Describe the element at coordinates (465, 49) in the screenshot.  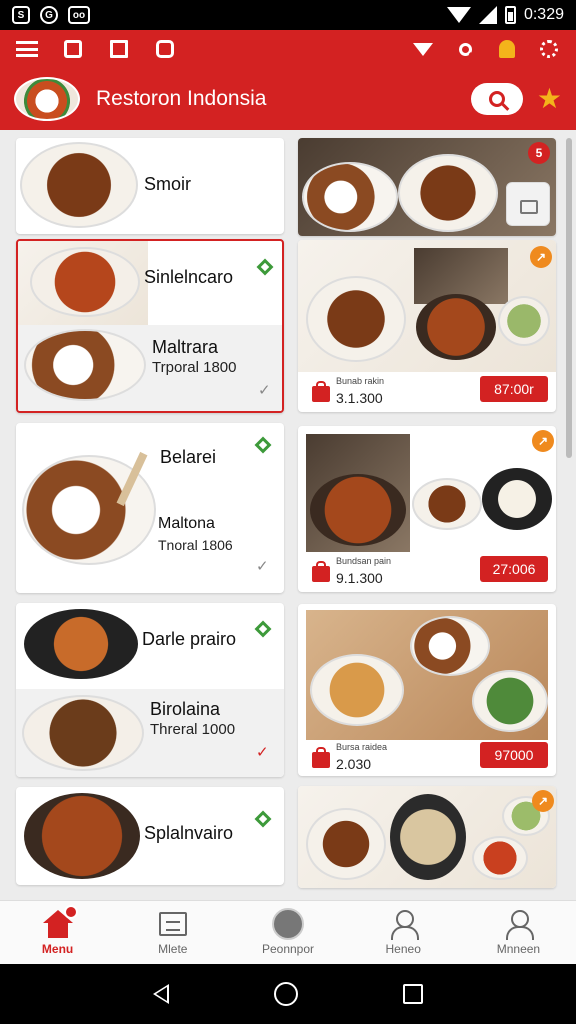
I see `search-small-icon` at that location.